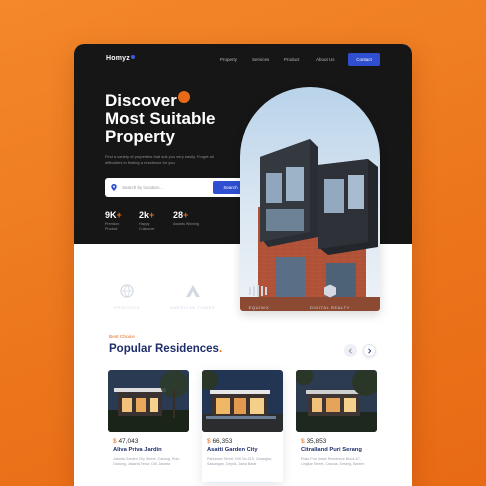 Image resolution: width=486 pixels, height=486 pixels. I want to click on tower-icon, so click(192, 291).